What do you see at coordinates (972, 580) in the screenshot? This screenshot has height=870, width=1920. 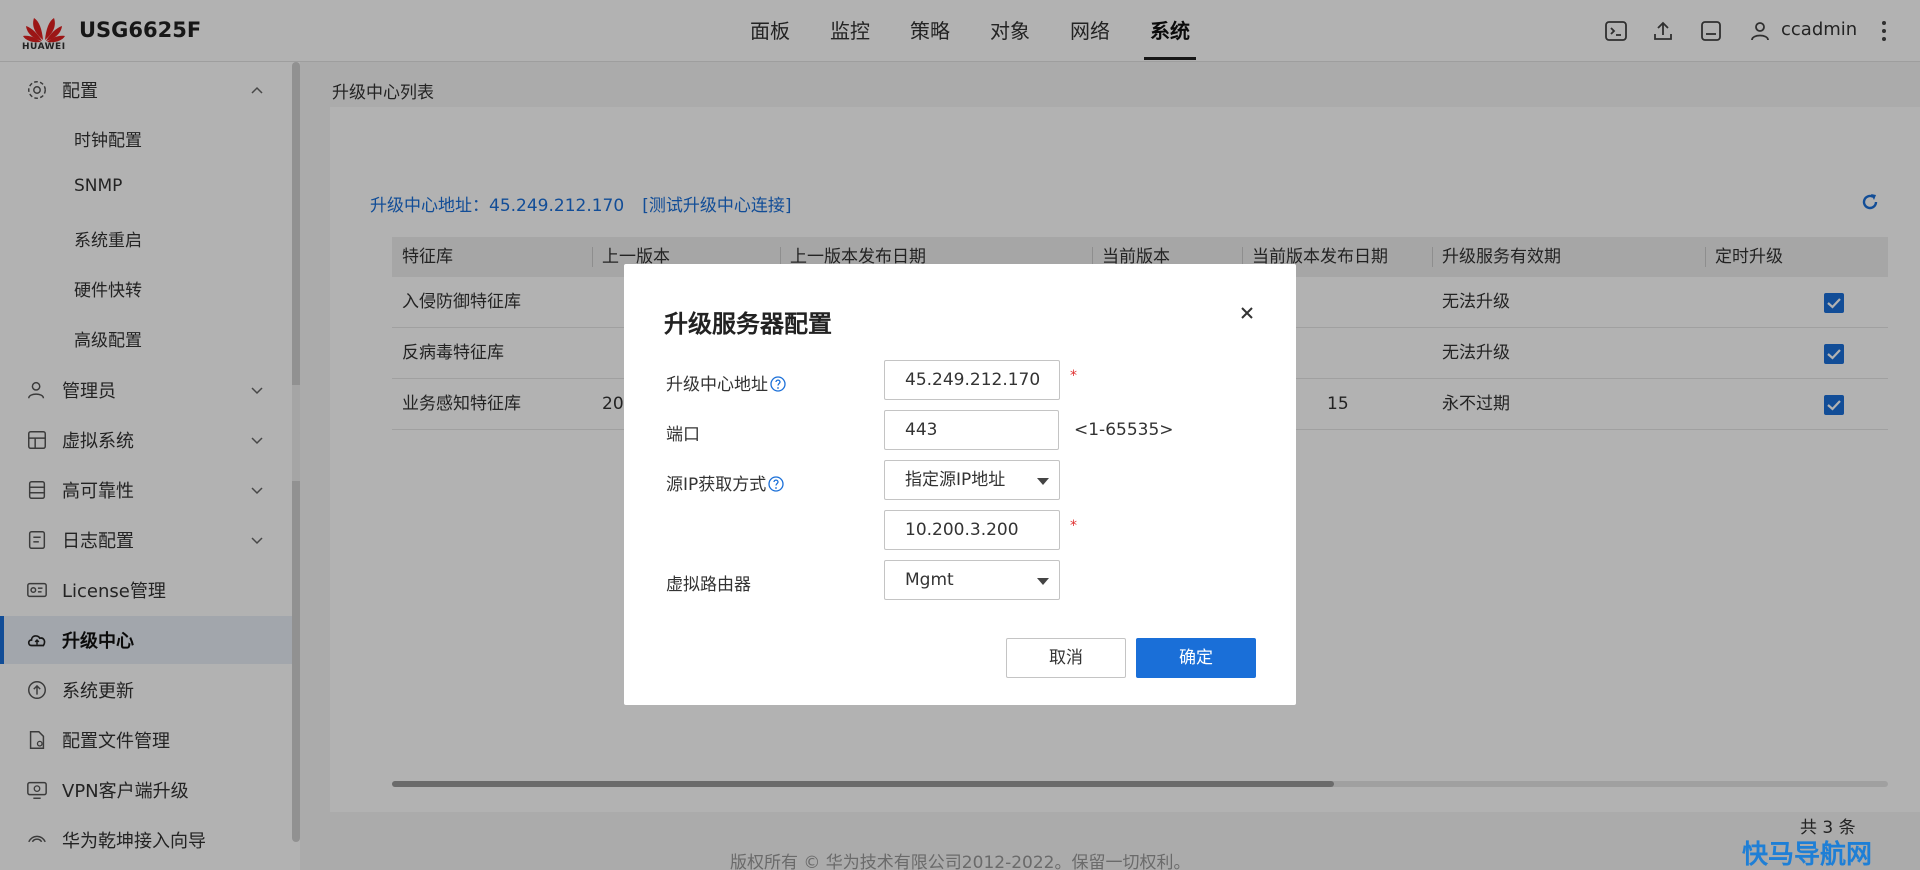 I see `virtual-router-select: Mgmt` at bounding box center [972, 580].